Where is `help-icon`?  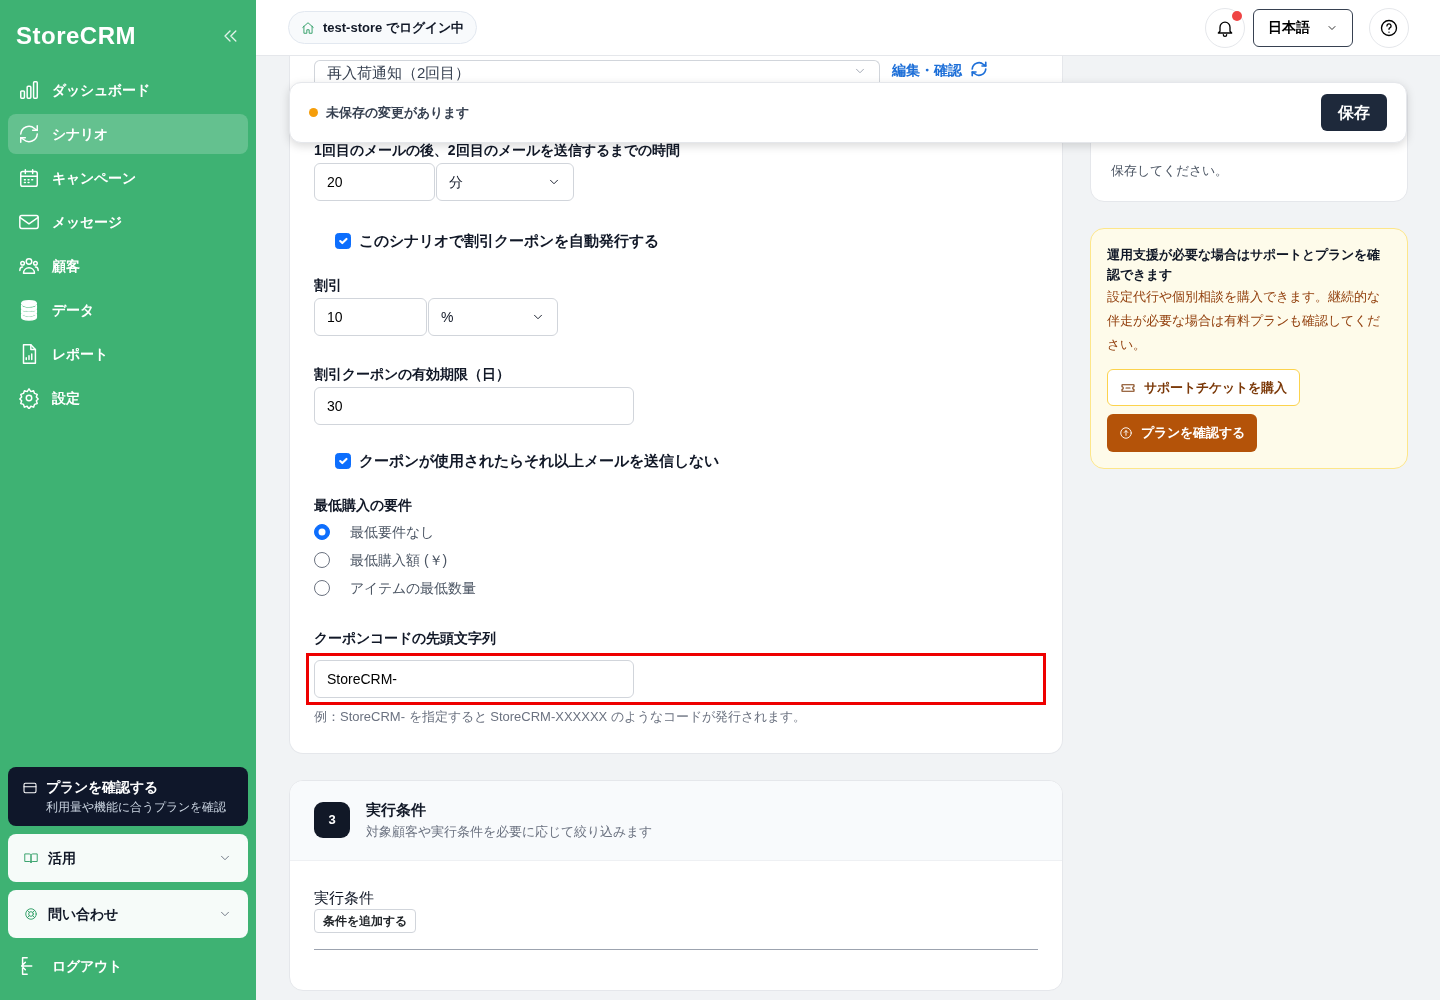
help-icon is located at coordinates (1389, 27).